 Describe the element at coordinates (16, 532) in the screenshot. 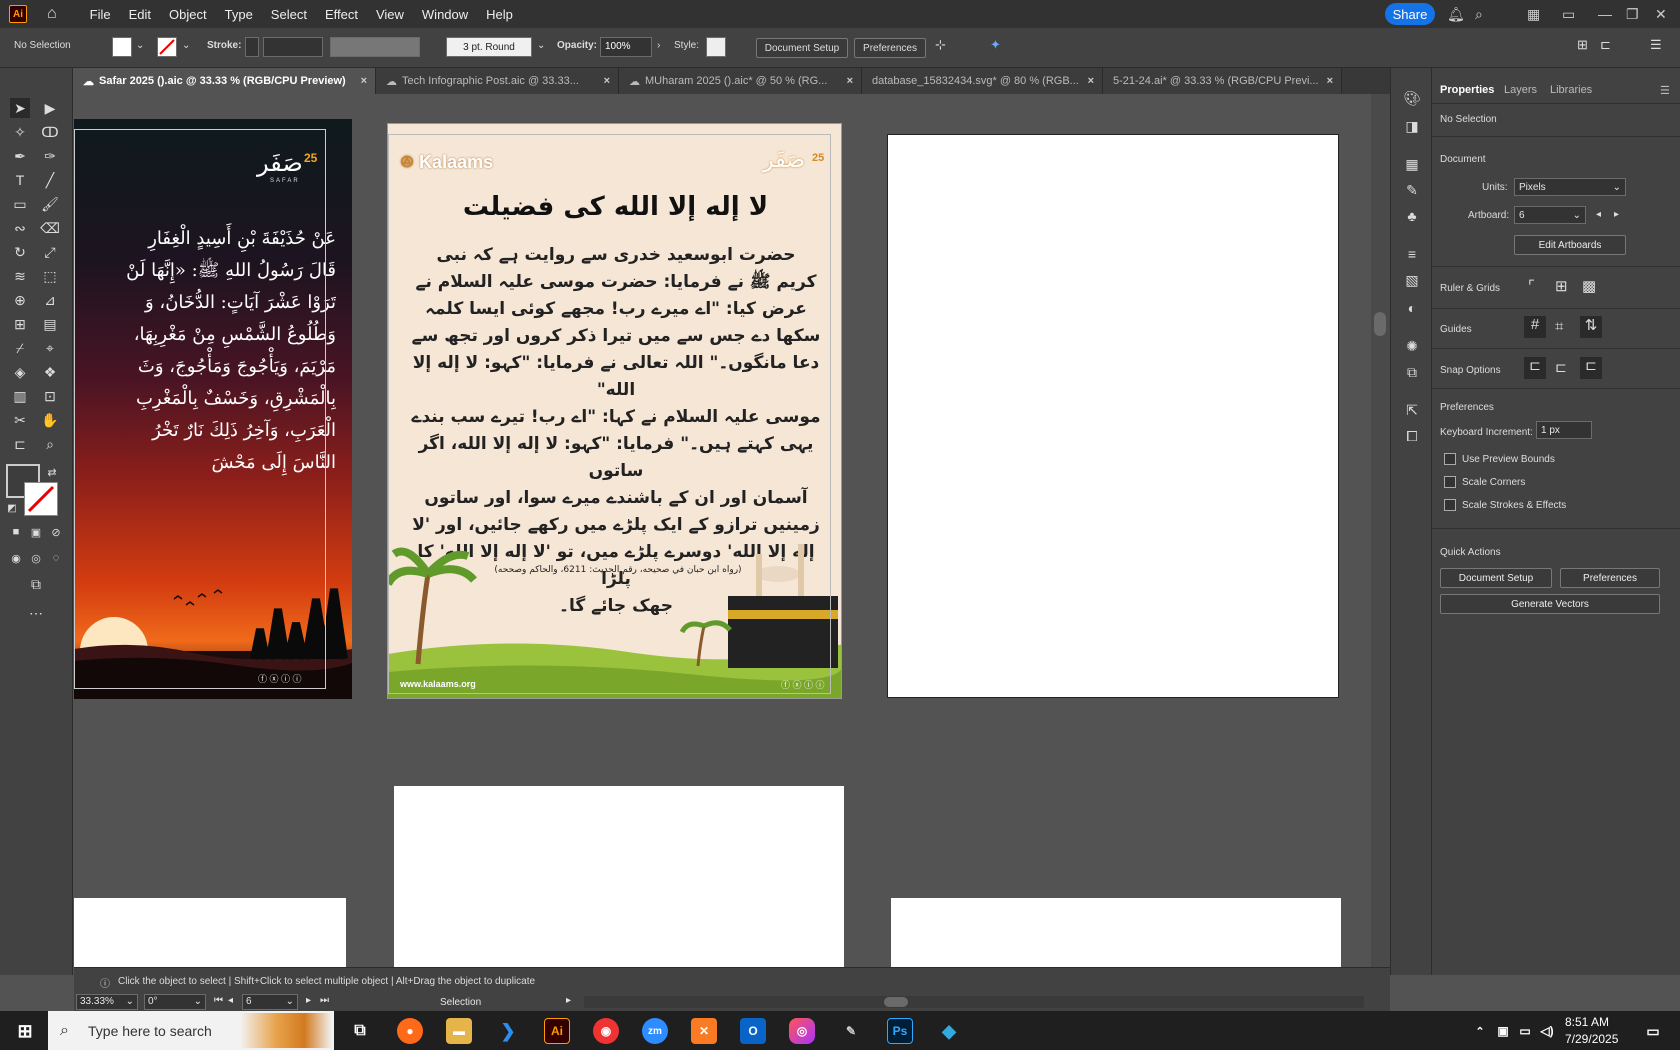

I see `color-mode-icon: ■` at that location.